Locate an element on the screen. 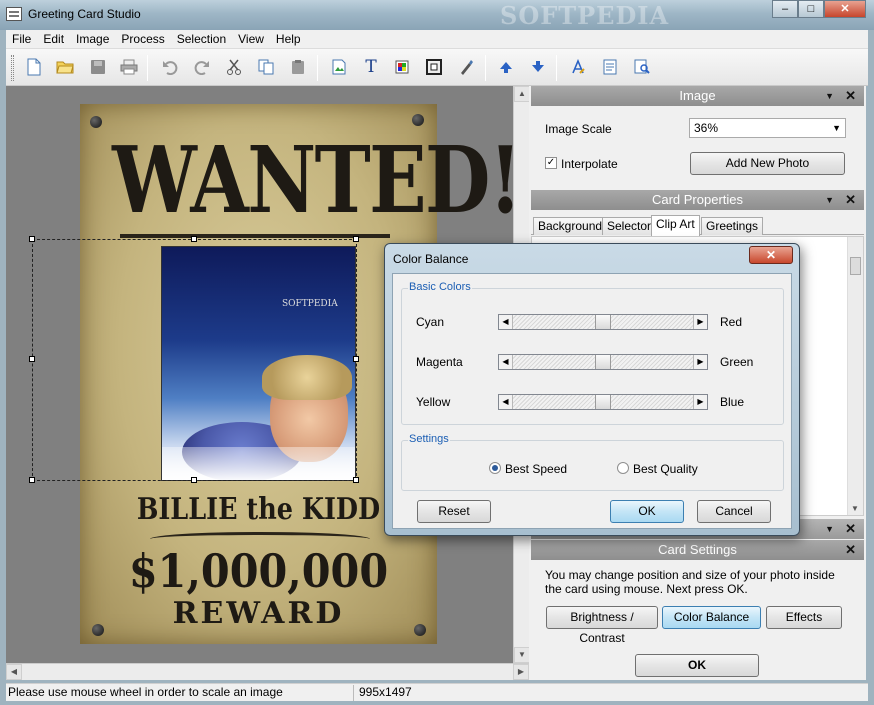 This screenshot has height=705, width=874. menu-image: Image is located at coordinates (92, 39).